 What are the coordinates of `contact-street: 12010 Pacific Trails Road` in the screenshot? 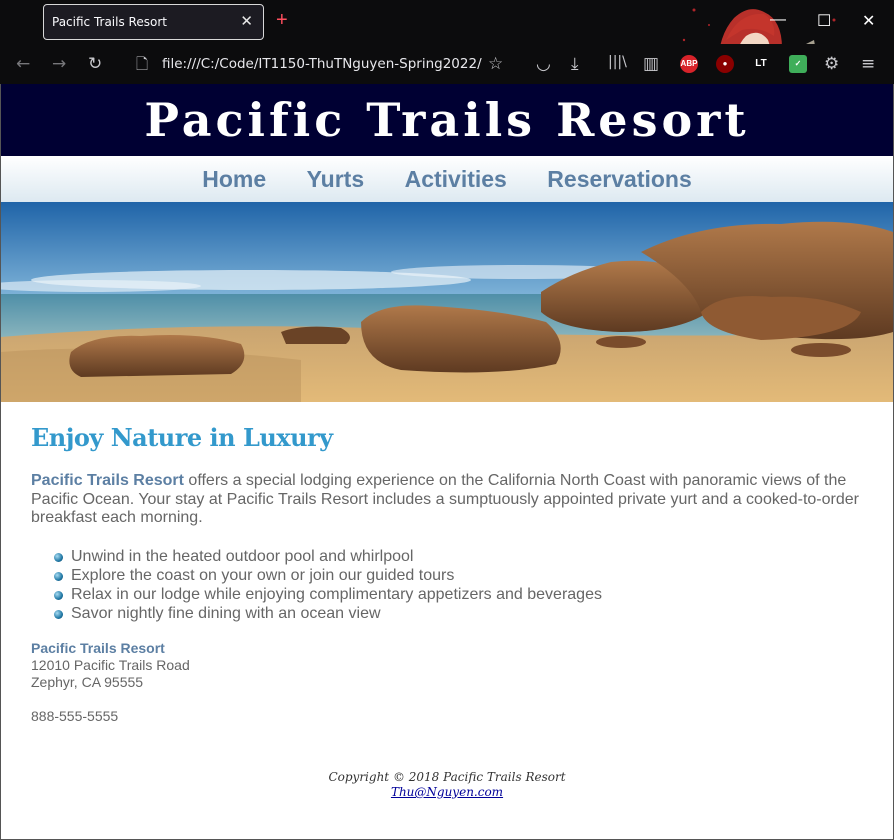 It's located at (110, 664).